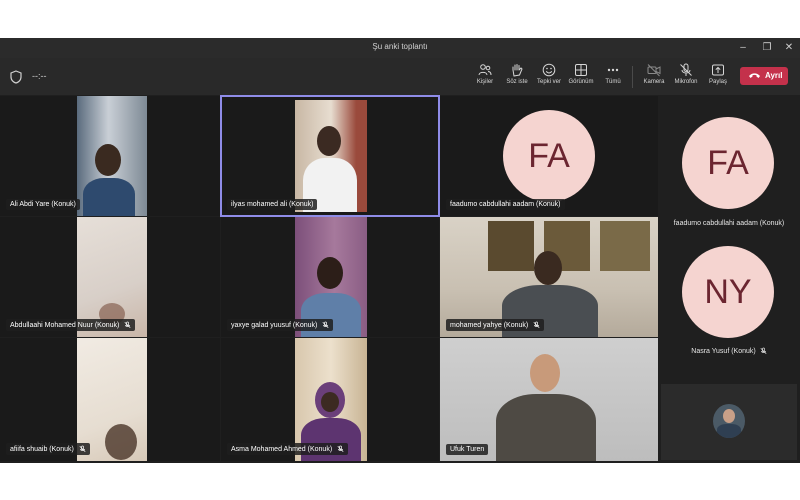  I want to click on leave-button: Ayrıl, so click(764, 76).